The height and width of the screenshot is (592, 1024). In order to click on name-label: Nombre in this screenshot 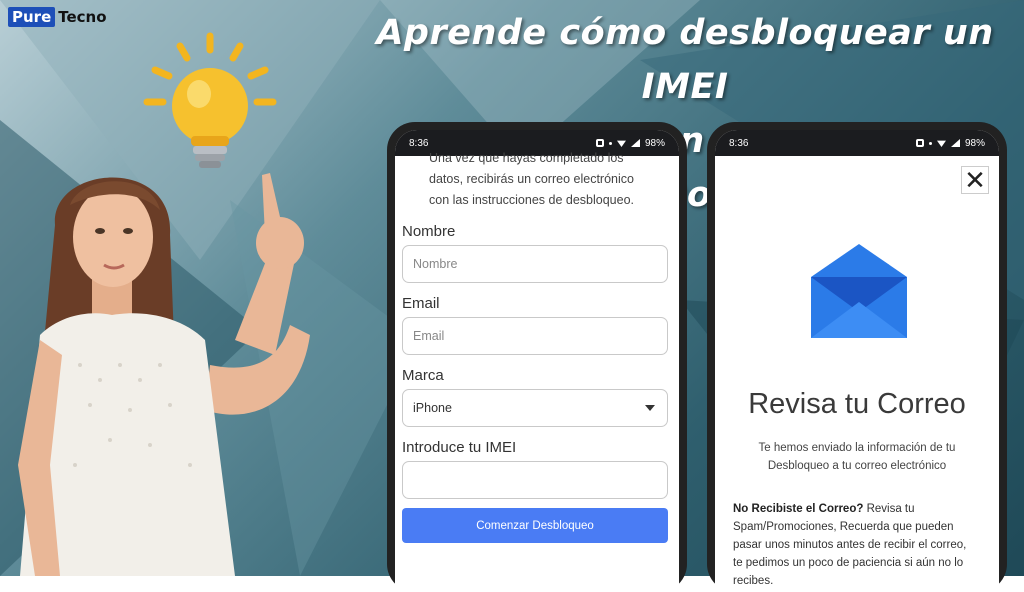, I will do `click(429, 231)`.